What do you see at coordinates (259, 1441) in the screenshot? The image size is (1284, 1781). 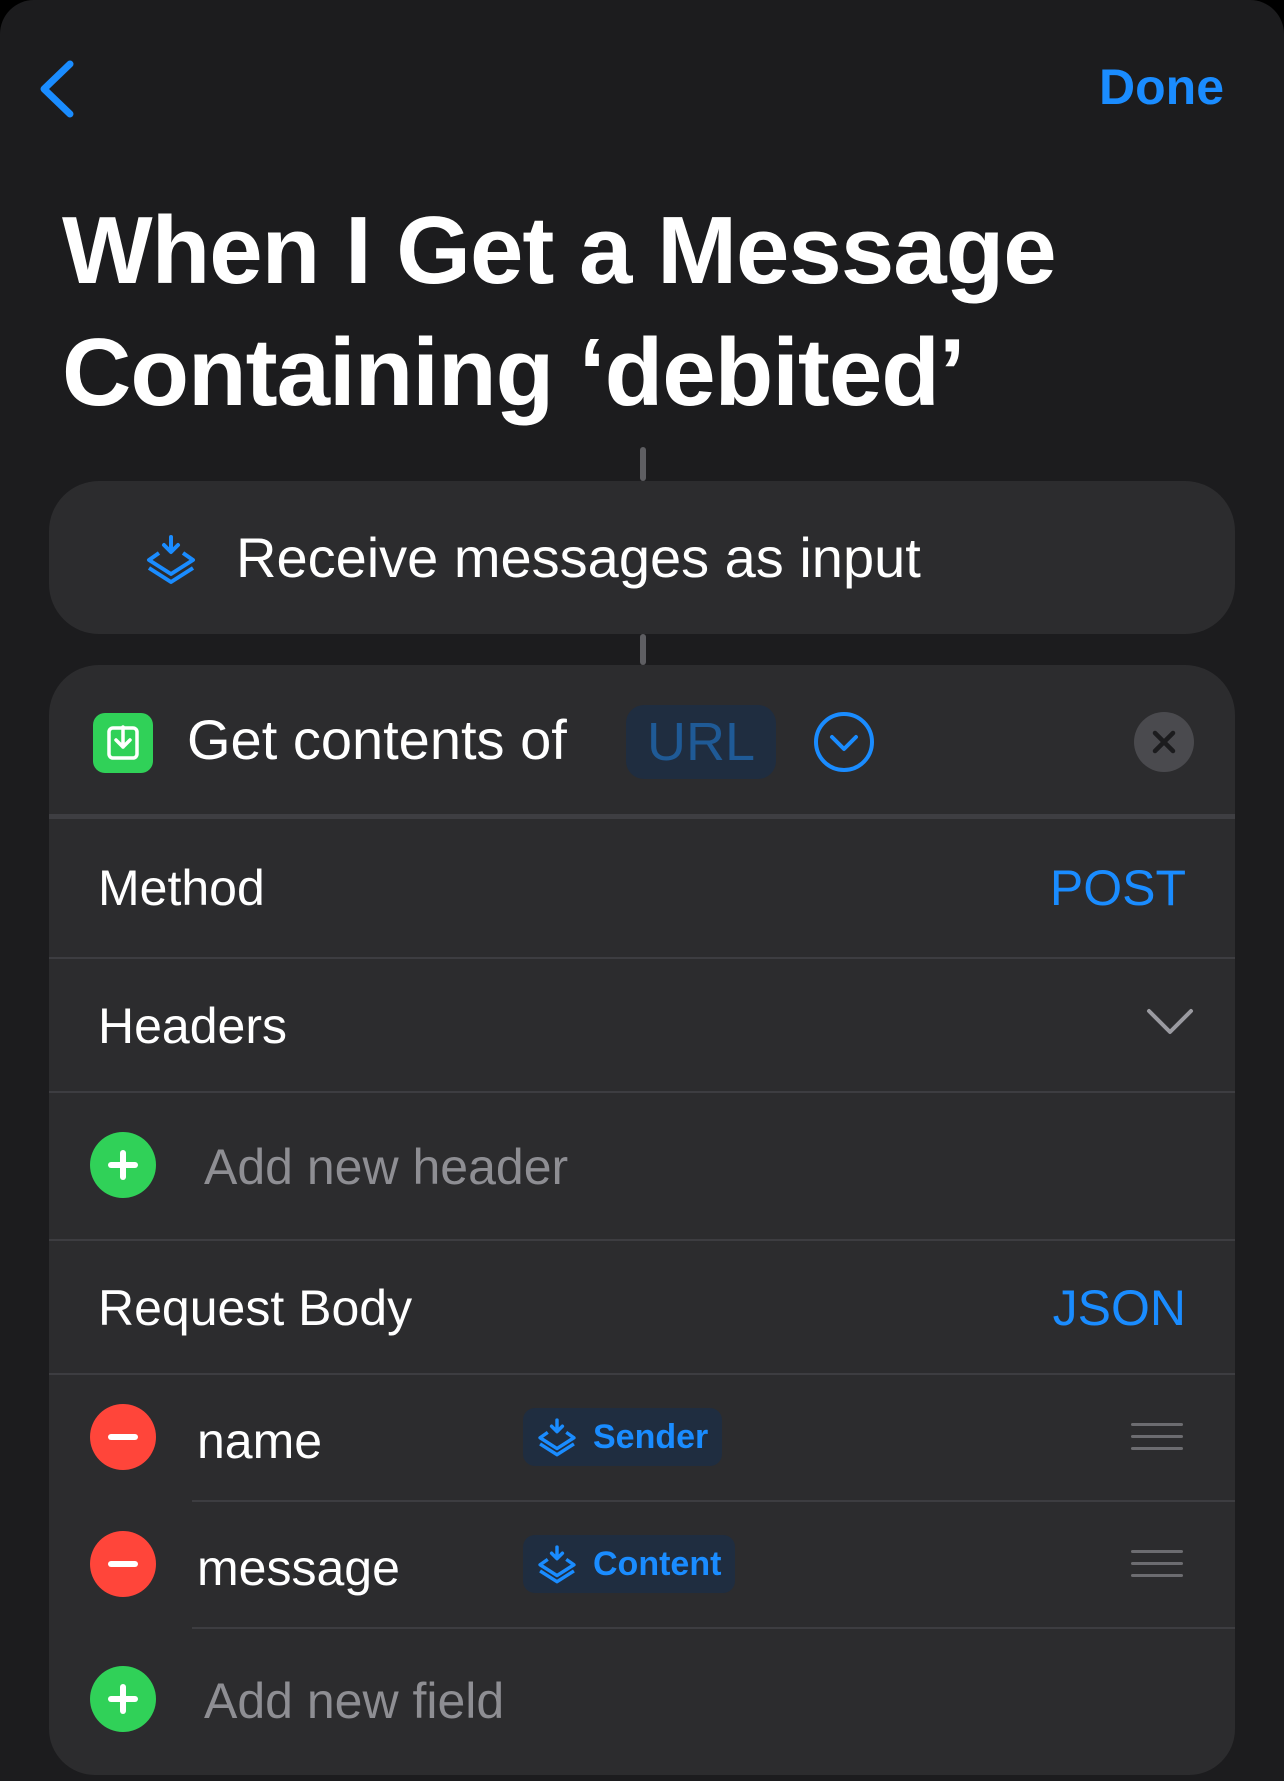 I see `field-key: name` at bounding box center [259, 1441].